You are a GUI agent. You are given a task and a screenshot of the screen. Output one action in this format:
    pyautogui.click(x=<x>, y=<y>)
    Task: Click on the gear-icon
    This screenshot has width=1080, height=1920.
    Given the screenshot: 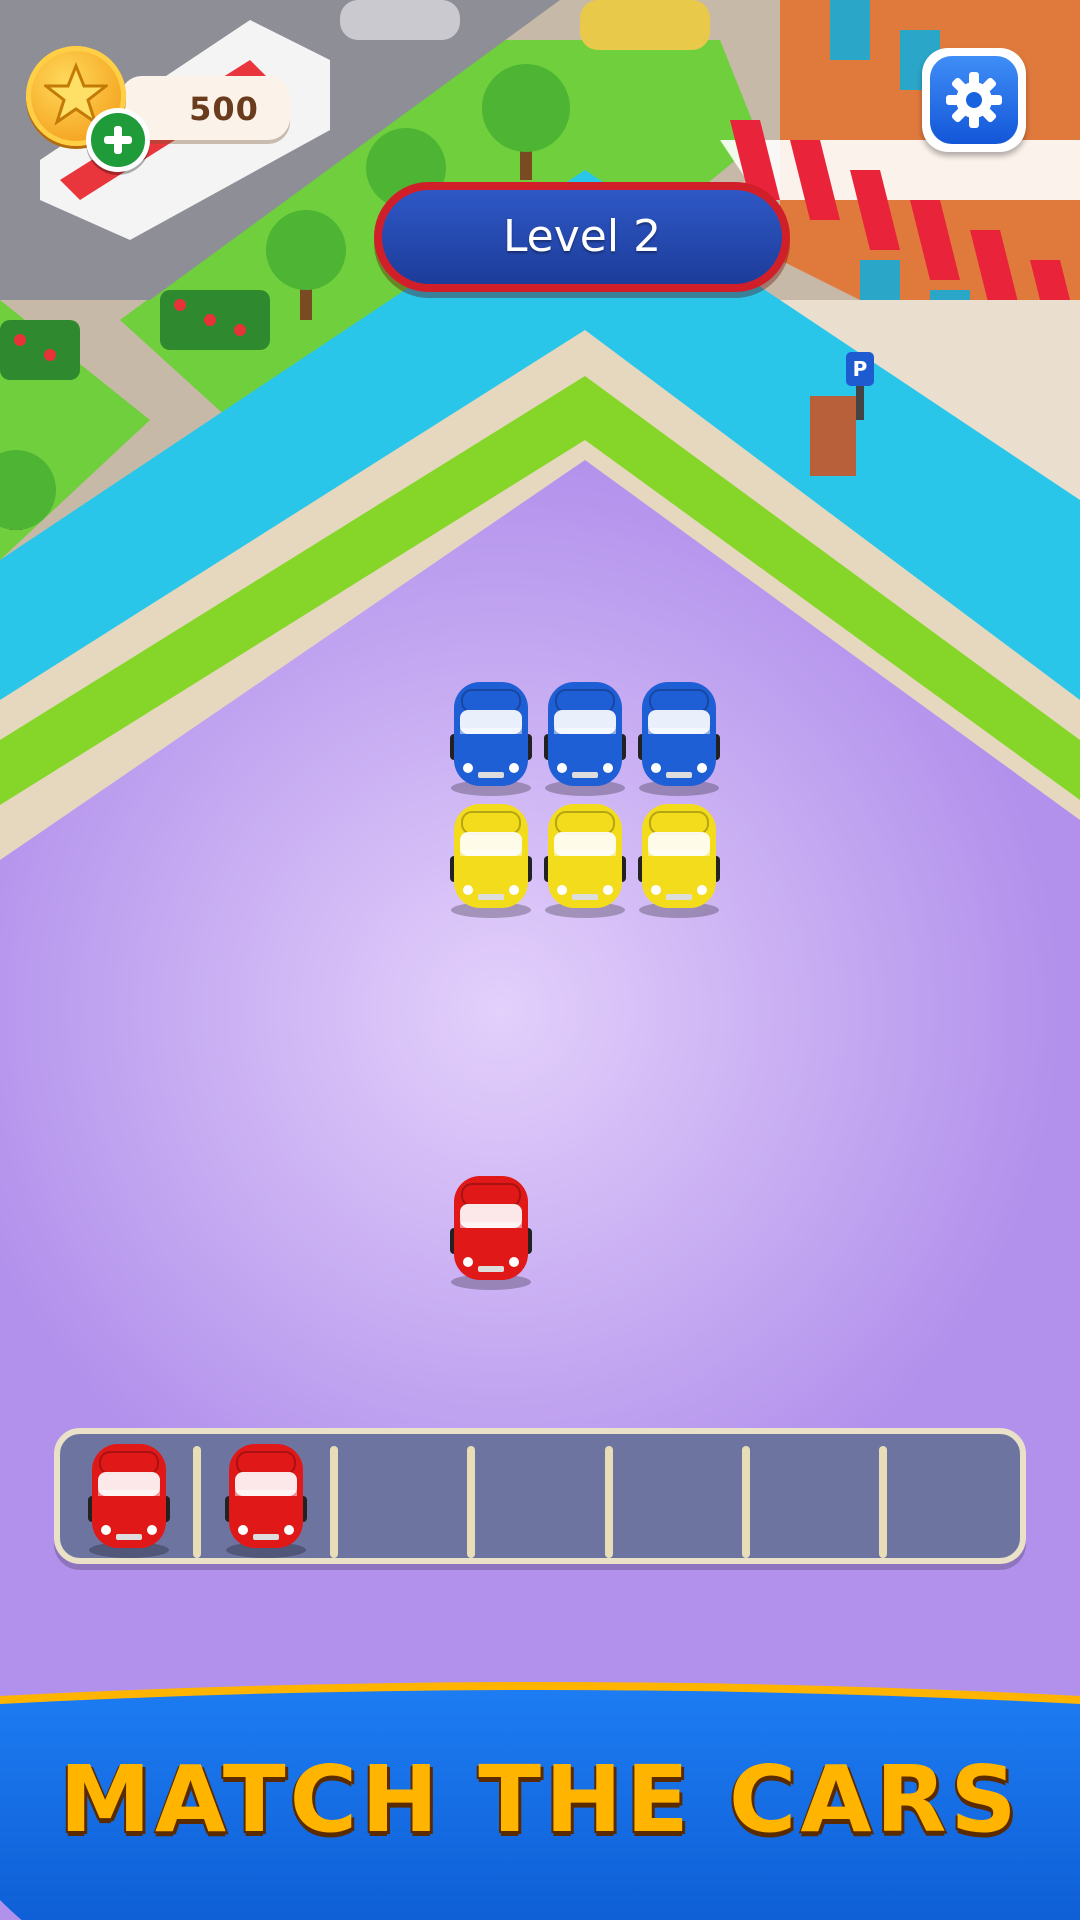 What is the action you would take?
    pyautogui.click(x=974, y=100)
    